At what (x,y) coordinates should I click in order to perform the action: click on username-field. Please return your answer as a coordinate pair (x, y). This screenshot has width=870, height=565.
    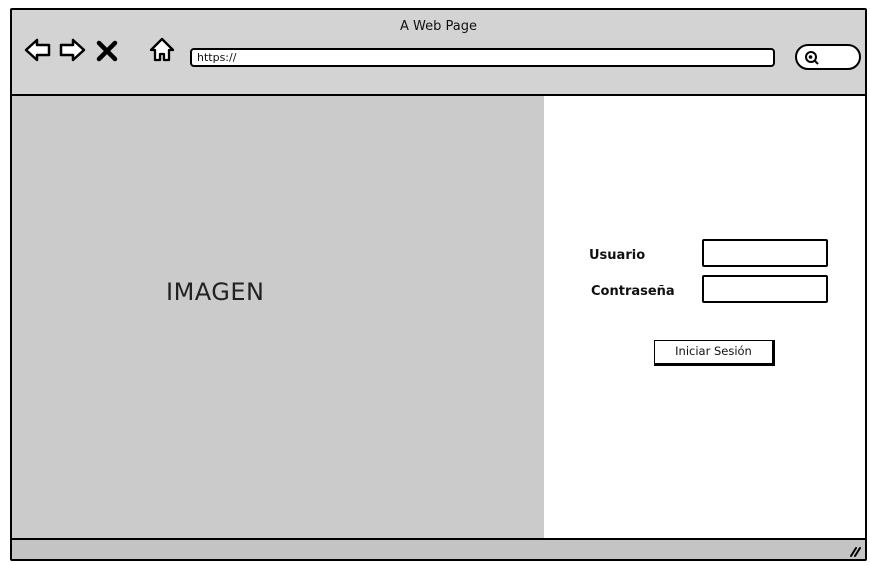
    Looking at the image, I should click on (765, 253).